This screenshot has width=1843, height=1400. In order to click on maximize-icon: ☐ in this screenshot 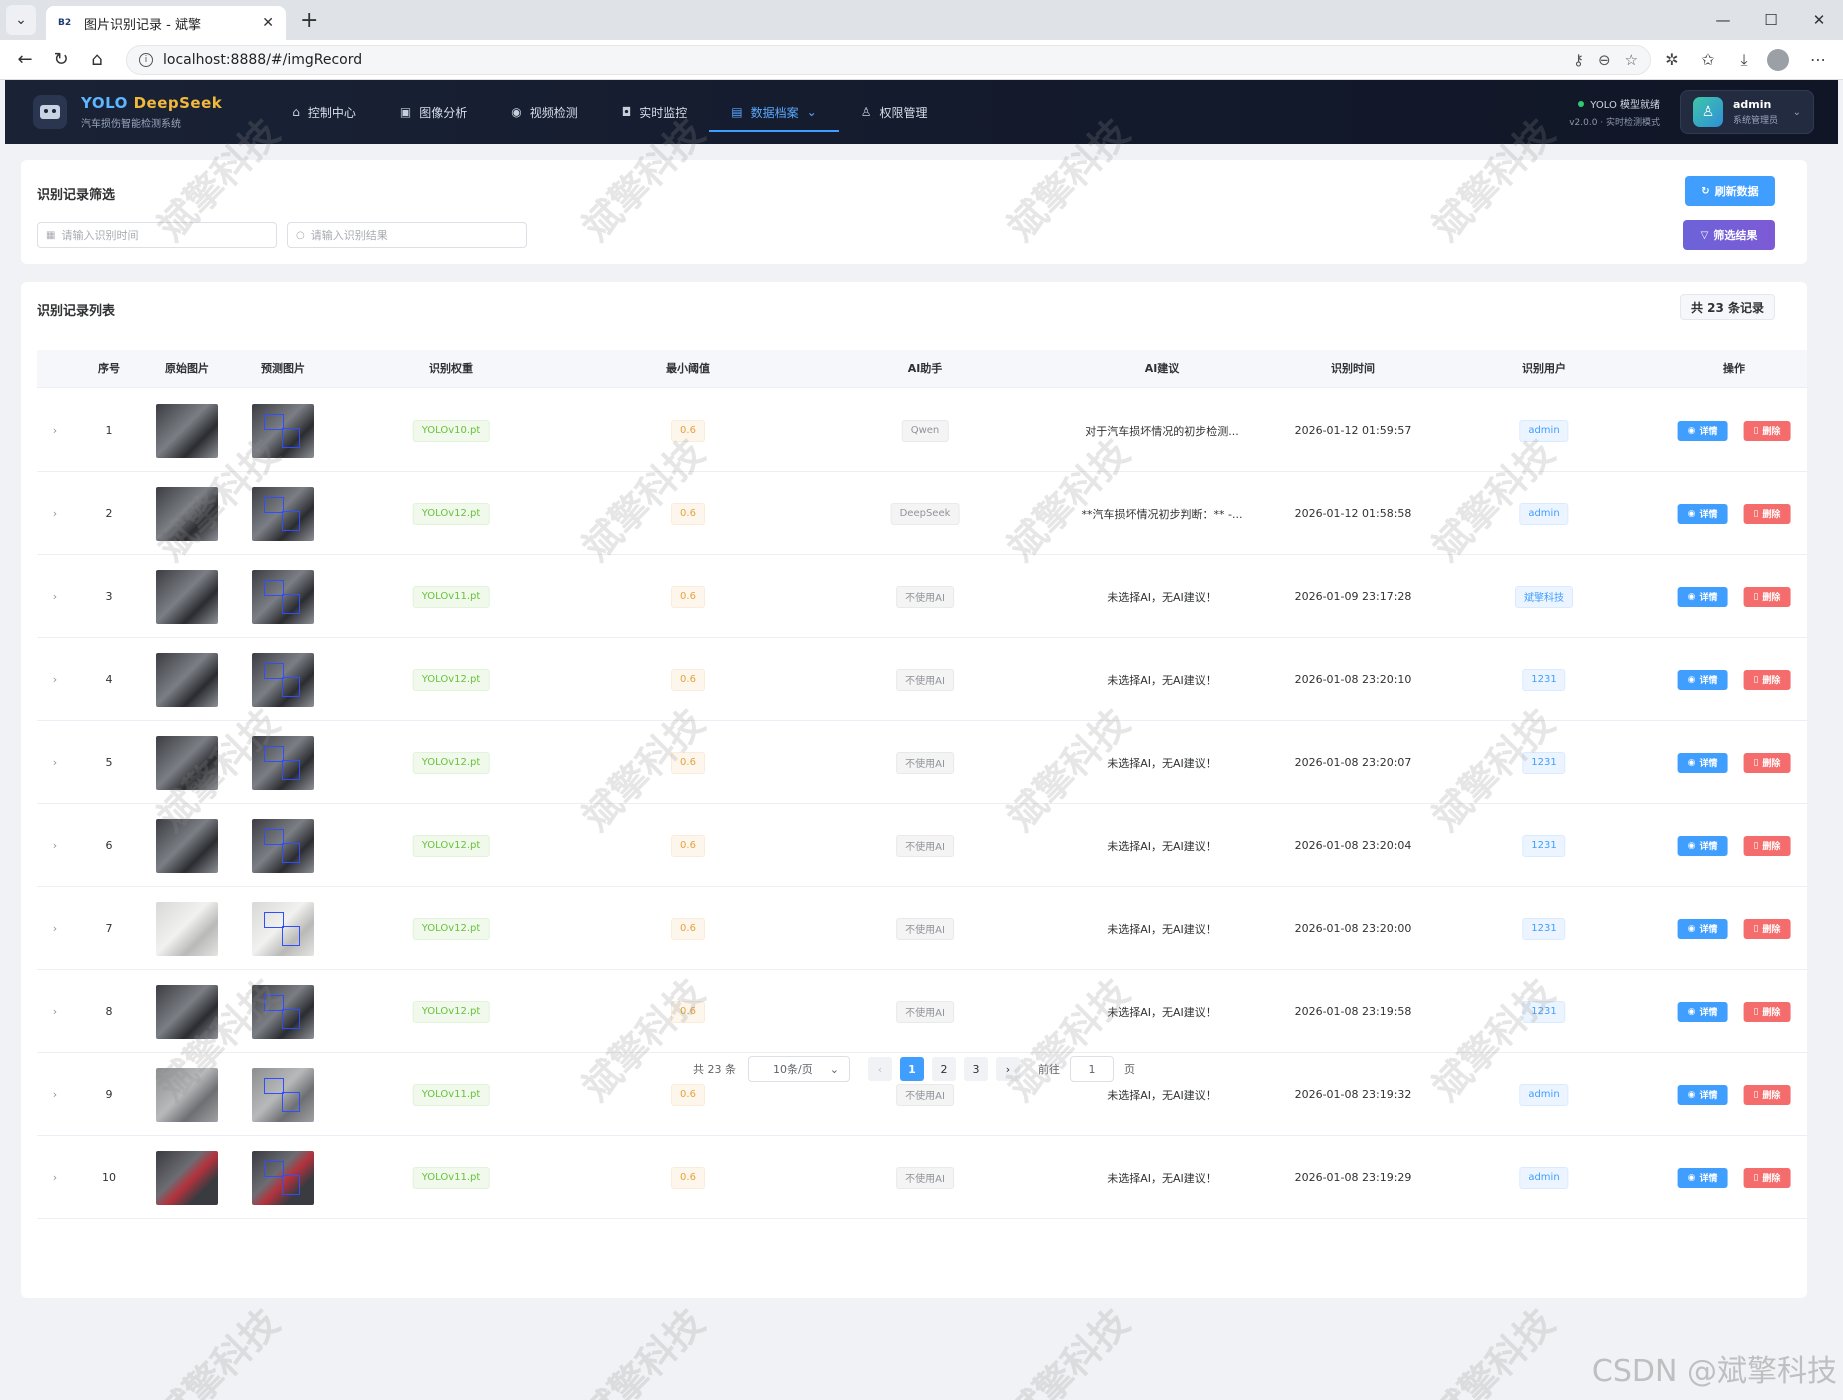, I will do `click(1771, 20)`.